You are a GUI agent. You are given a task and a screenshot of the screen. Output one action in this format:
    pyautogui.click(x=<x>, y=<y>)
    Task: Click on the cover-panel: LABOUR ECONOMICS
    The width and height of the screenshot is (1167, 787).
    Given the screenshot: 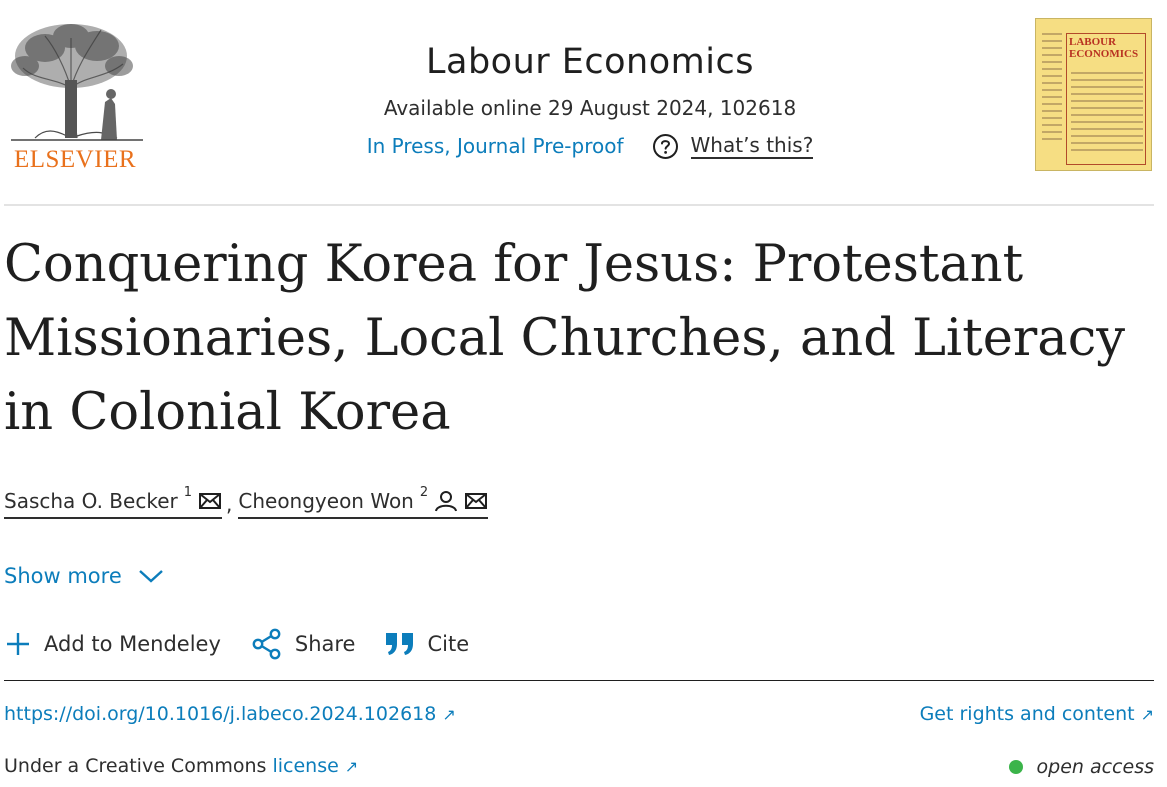 What is the action you would take?
    pyautogui.click(x=1106, y=99)
    